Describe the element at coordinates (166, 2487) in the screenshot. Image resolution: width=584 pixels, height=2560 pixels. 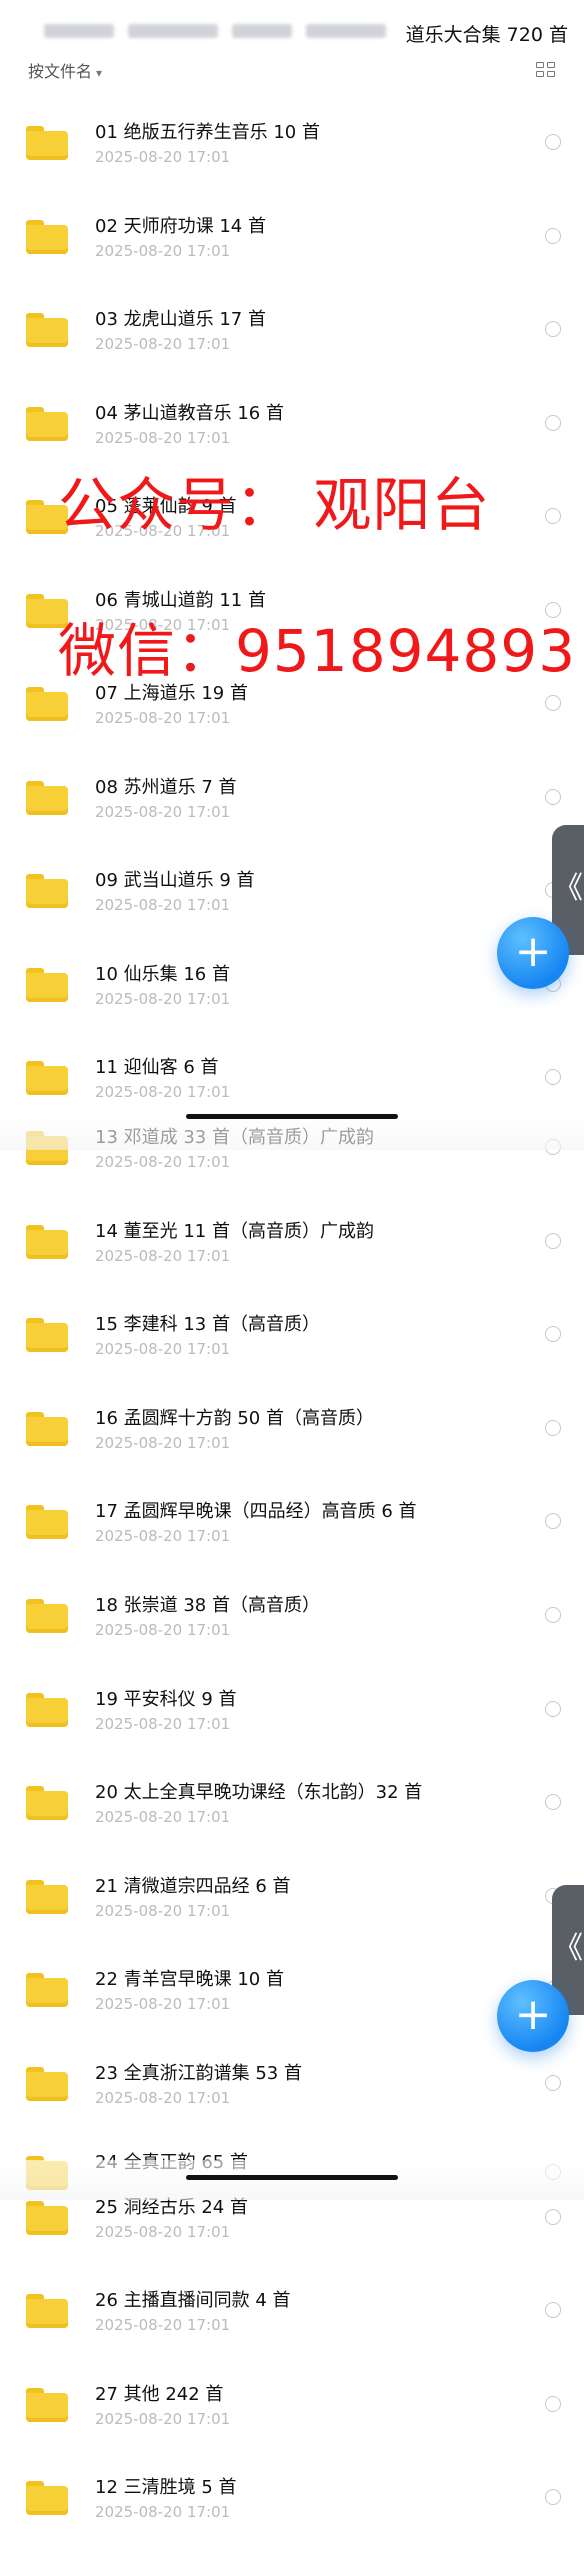
I see `folder-name: 12 三清胜境 5 首` at that location.